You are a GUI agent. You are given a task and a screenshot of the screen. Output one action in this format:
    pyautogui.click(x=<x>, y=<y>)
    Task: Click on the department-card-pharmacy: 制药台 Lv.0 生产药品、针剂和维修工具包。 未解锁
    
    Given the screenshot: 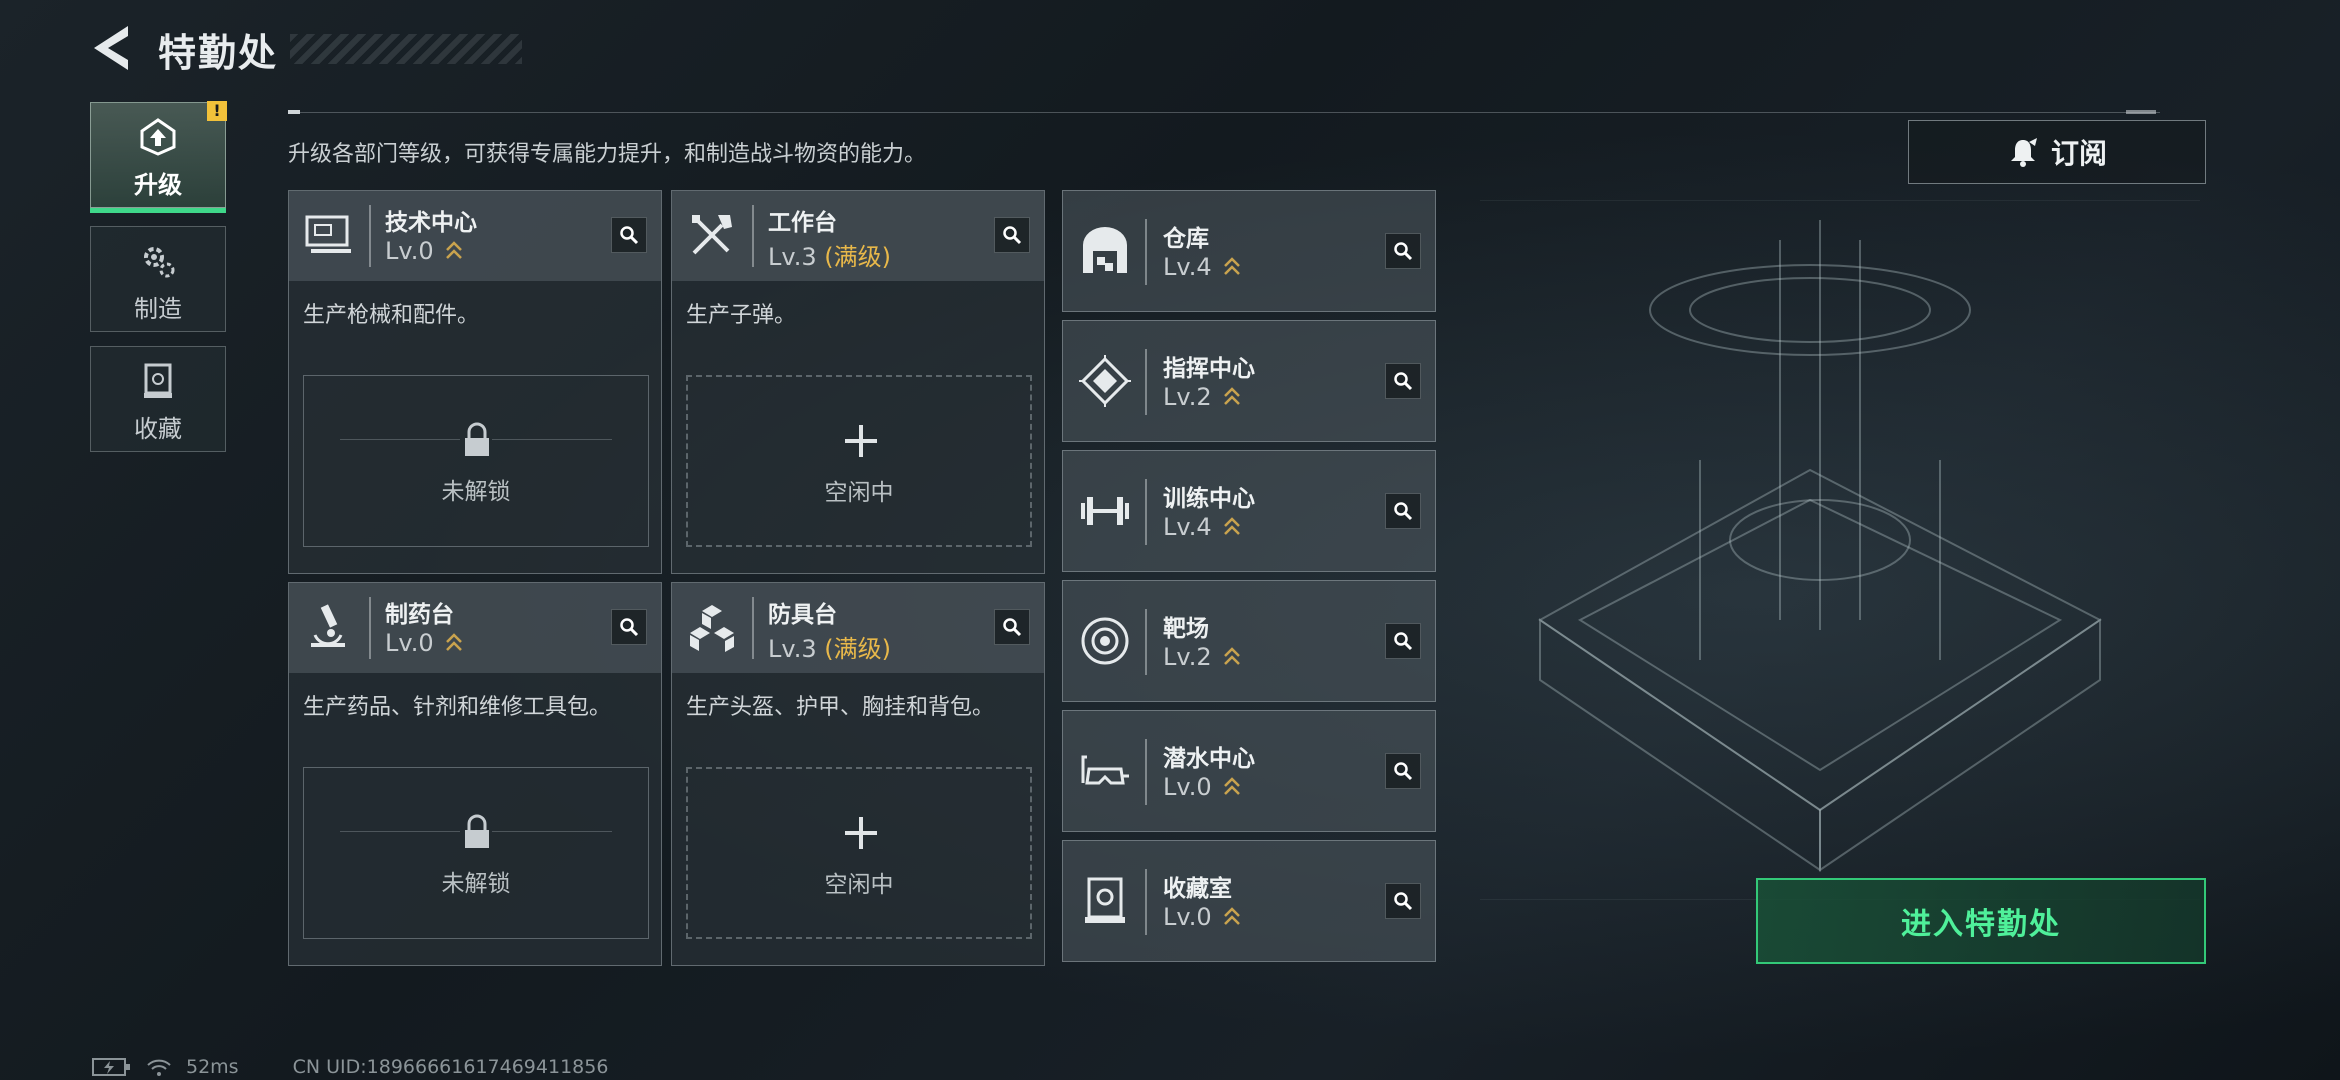 What is the action you would take?
    pyautogui.click(x=475, y=774)
    